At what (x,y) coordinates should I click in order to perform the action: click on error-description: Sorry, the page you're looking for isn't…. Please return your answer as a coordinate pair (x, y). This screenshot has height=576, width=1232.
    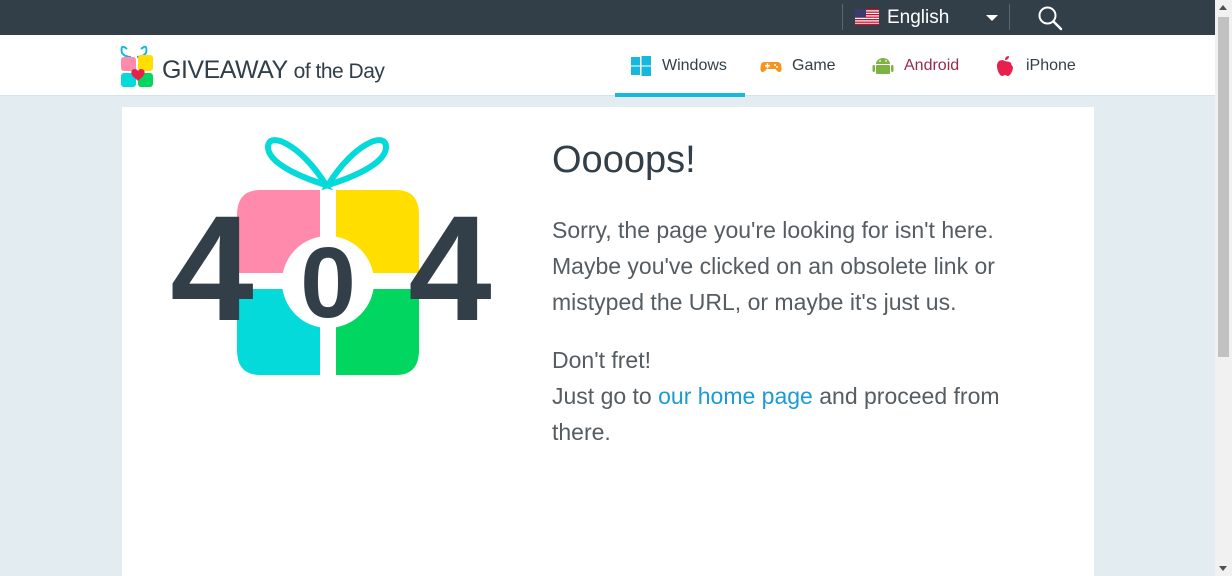
    Looking at the image, I should click on (812, 266).